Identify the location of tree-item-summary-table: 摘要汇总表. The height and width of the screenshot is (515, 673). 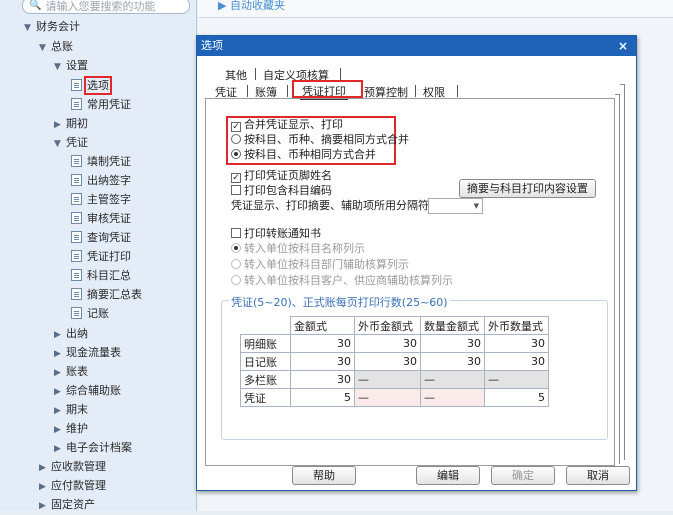
(106, 295).